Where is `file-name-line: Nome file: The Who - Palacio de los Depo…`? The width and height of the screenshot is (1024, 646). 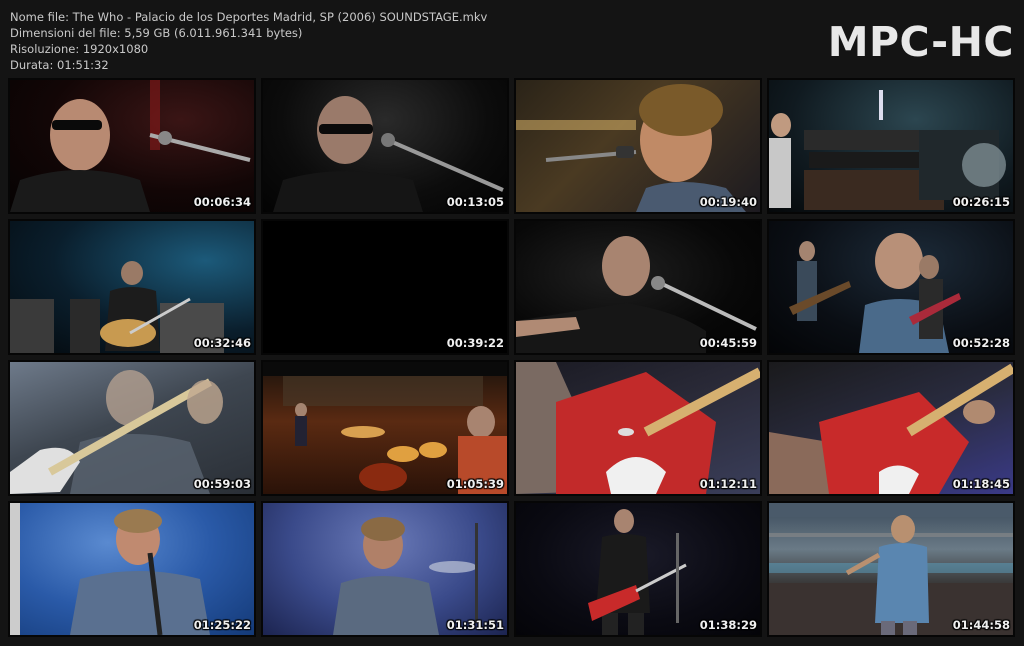 file-name-line: Nome file: The Who - Palacio de los Depo… is located at coordinates (249, 17).